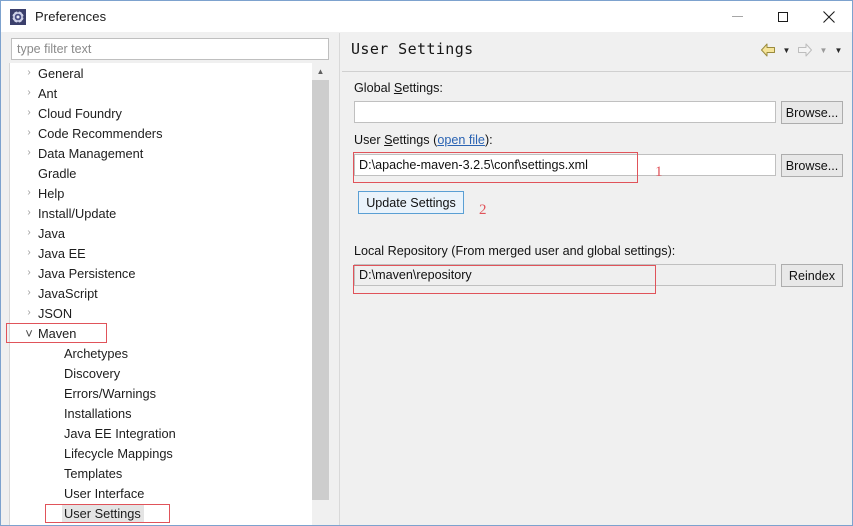 The image size is (853, 526). Describe the element at coordinates (161, 273) in the screenshot. I see `tree-item-java-persistence: › Java Persistence` at that location.